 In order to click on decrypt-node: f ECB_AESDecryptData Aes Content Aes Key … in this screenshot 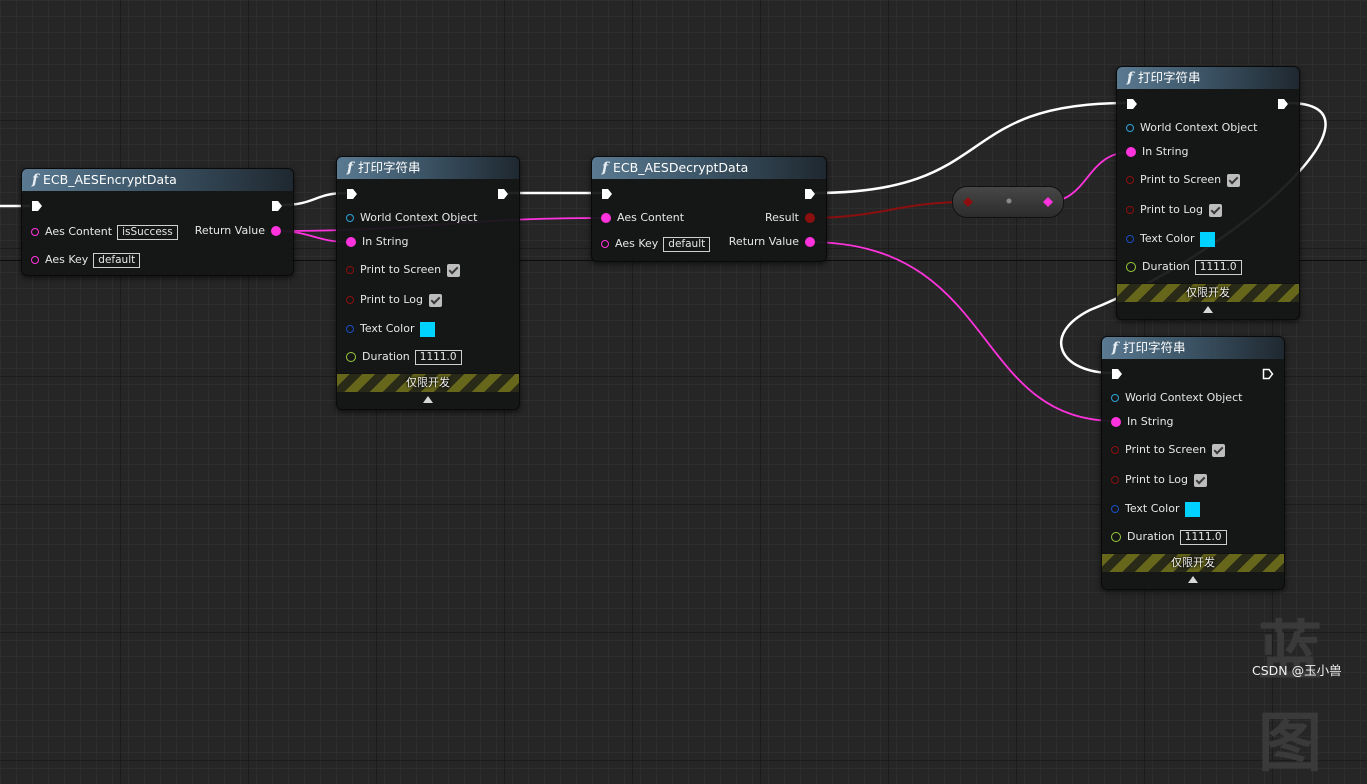, I will do `click(709, 209)`.